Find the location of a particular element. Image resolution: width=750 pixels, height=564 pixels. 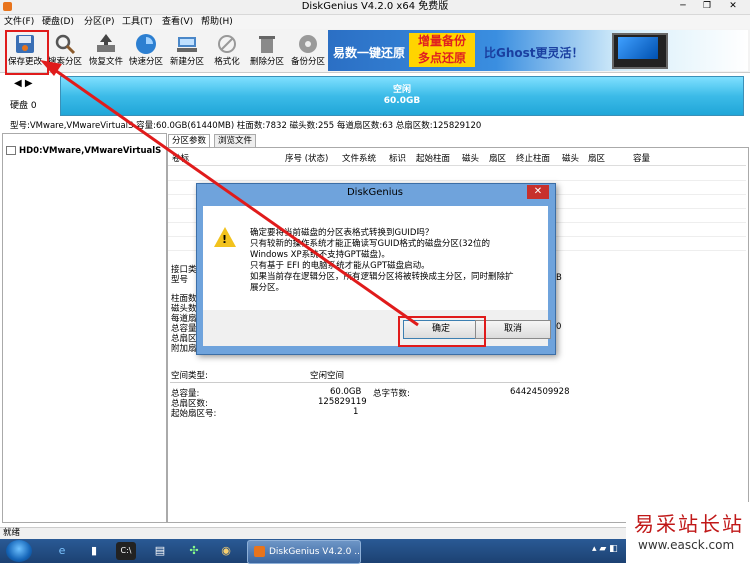

tab-browse-files: 浏览文件 is located at coordinates (235, 141).